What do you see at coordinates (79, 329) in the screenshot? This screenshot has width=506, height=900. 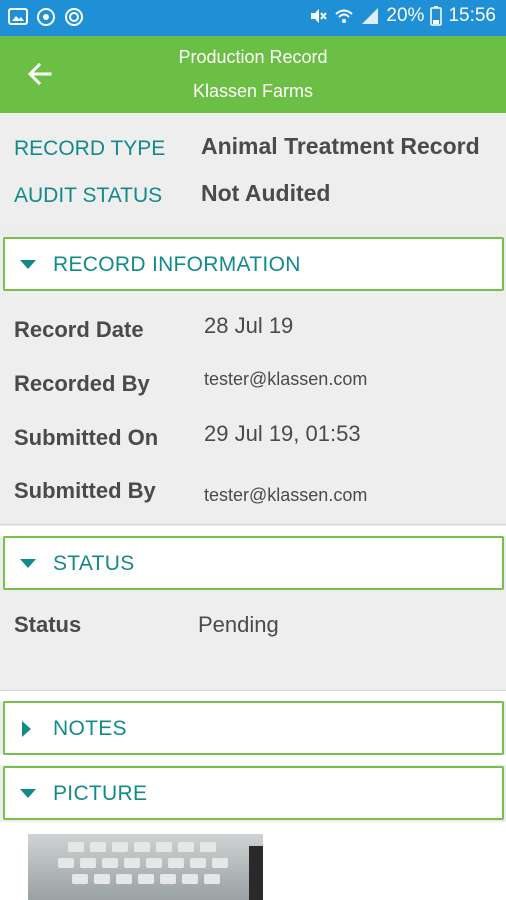 I see `record-date-label: Record Date` at bounding box center [79, 329].